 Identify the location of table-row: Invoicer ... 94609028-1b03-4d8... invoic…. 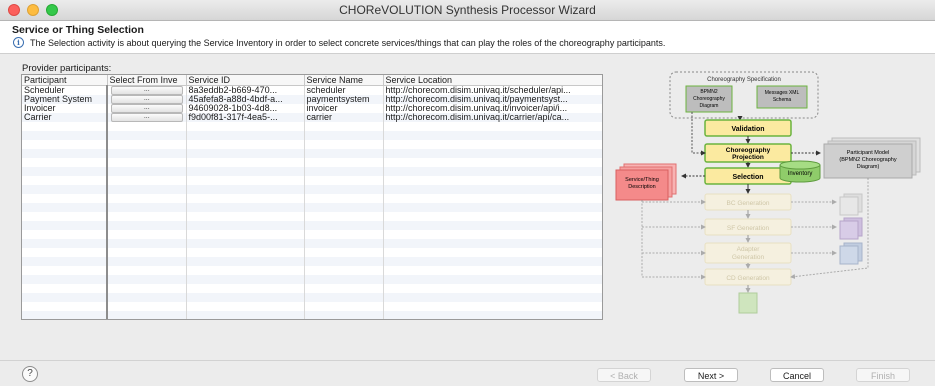
(312, 108).